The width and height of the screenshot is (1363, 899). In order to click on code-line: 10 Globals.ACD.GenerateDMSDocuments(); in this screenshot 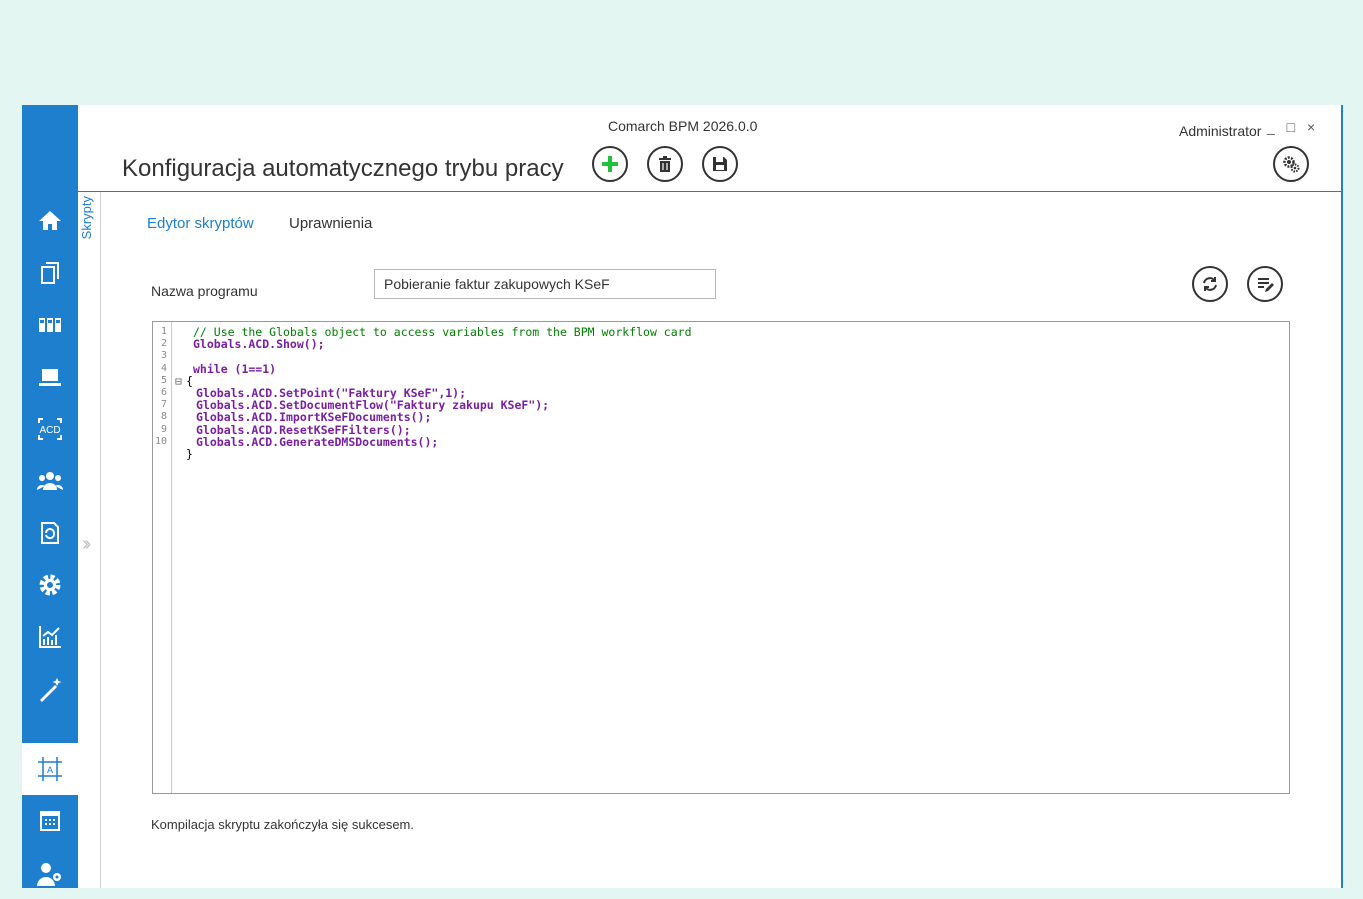, I will do `click(721, 441)`.